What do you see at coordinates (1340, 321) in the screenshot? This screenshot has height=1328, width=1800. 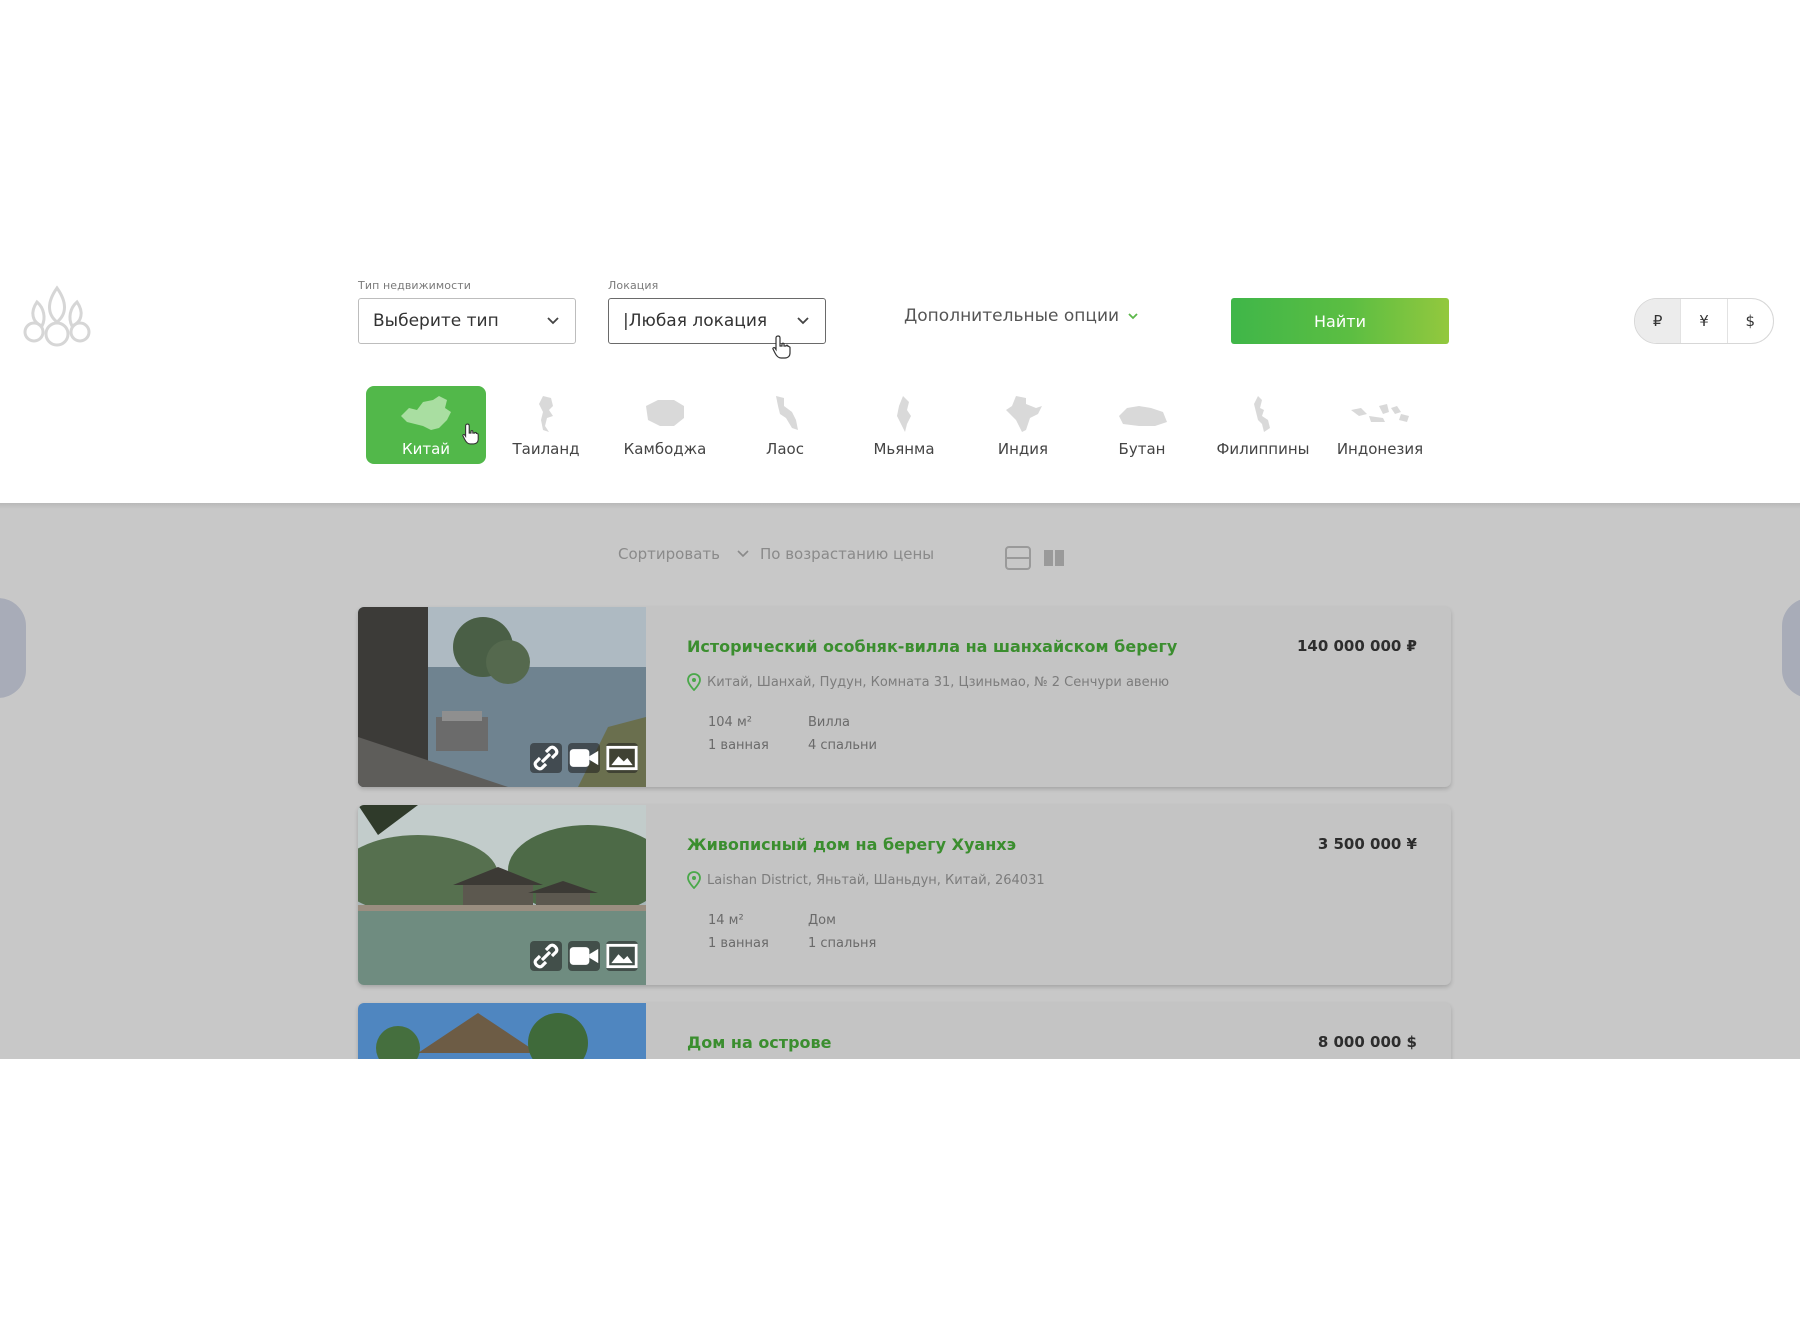 I see `find-button: Найти` at bounding box center [1340, 321].